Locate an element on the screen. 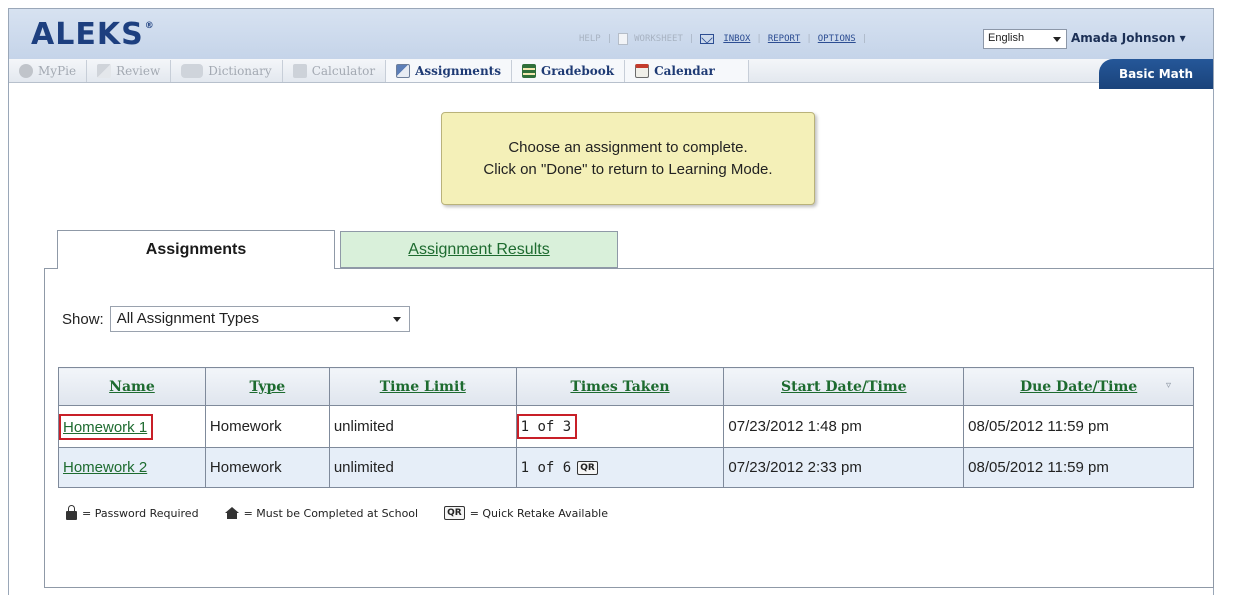 The width and height of the screenshot is (1236, 595). cell-name: Homework 1 is located at coordinates (132, 426).